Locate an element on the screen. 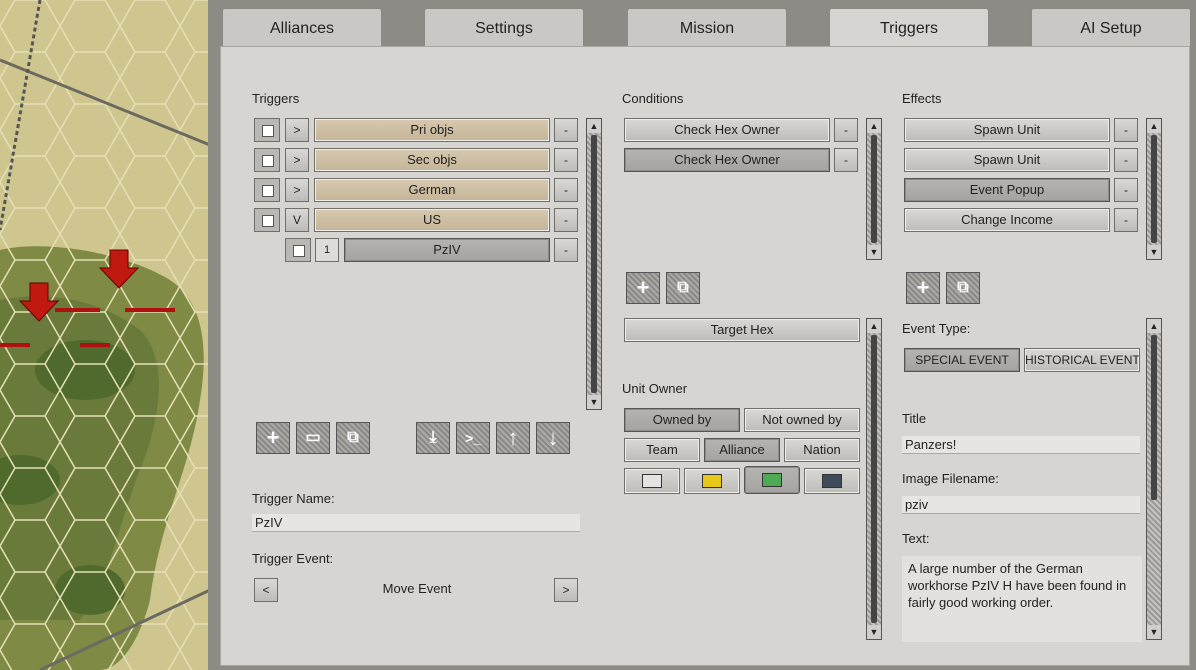 The height and width of the screenshot is (670, 1196). add-icon: + is located at coordinates (273, 438).